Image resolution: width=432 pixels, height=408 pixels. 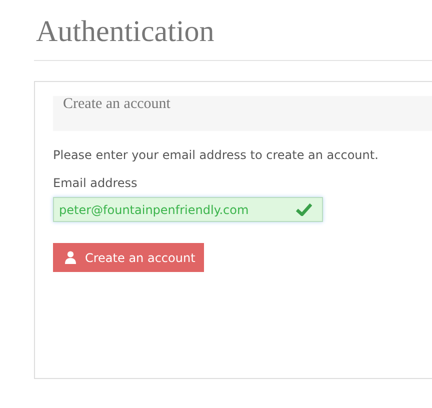 What do you see at coordinates (70, 257) in the screenshot?
I see `user-icon` at bounding box center [70, 257].